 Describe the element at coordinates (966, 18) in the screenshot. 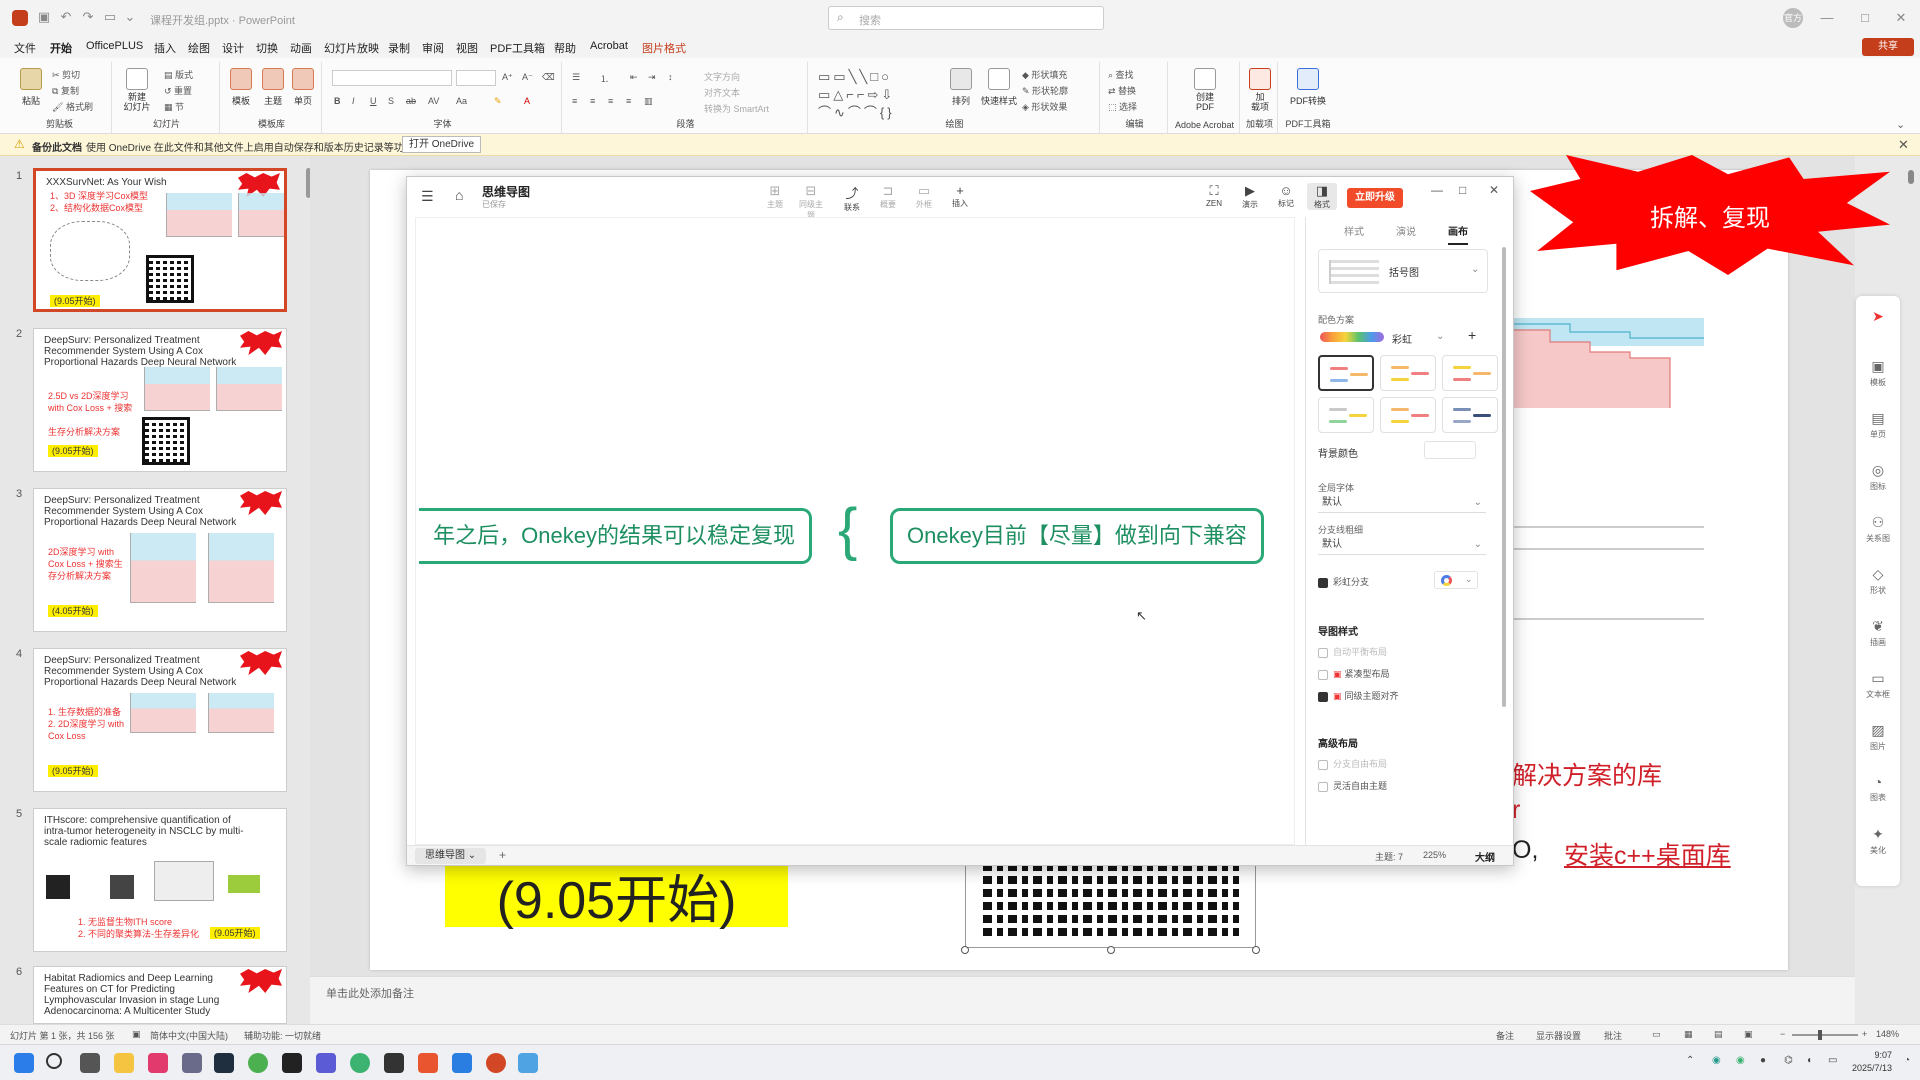

I see `search-input: ⌕ 搜索` at that location.